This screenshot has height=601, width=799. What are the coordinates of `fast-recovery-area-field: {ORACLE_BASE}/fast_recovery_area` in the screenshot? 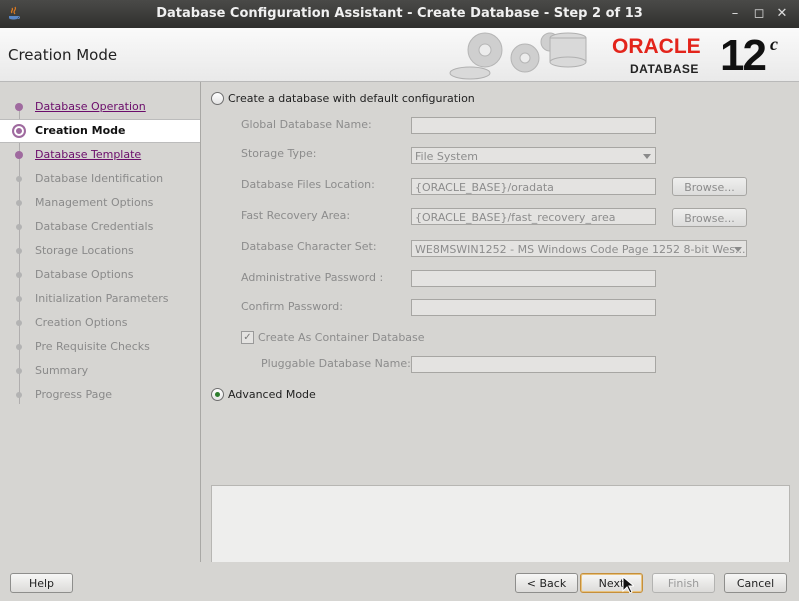 It's located at (533, 216).